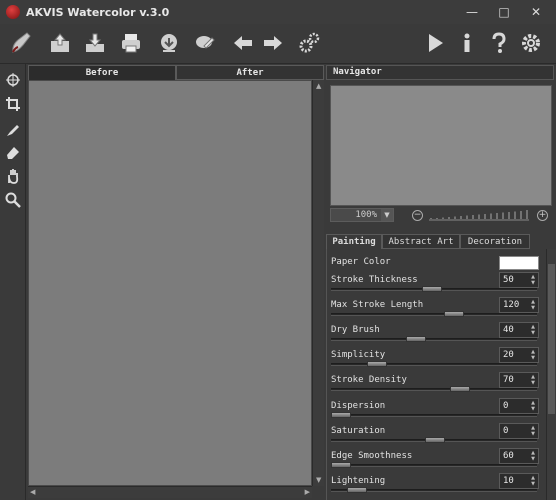 The image size is (556, 500). What do you see at coordinates (309, 43) in the screenshot?
I see `preferences-icon` at bounding box center [309, 43].